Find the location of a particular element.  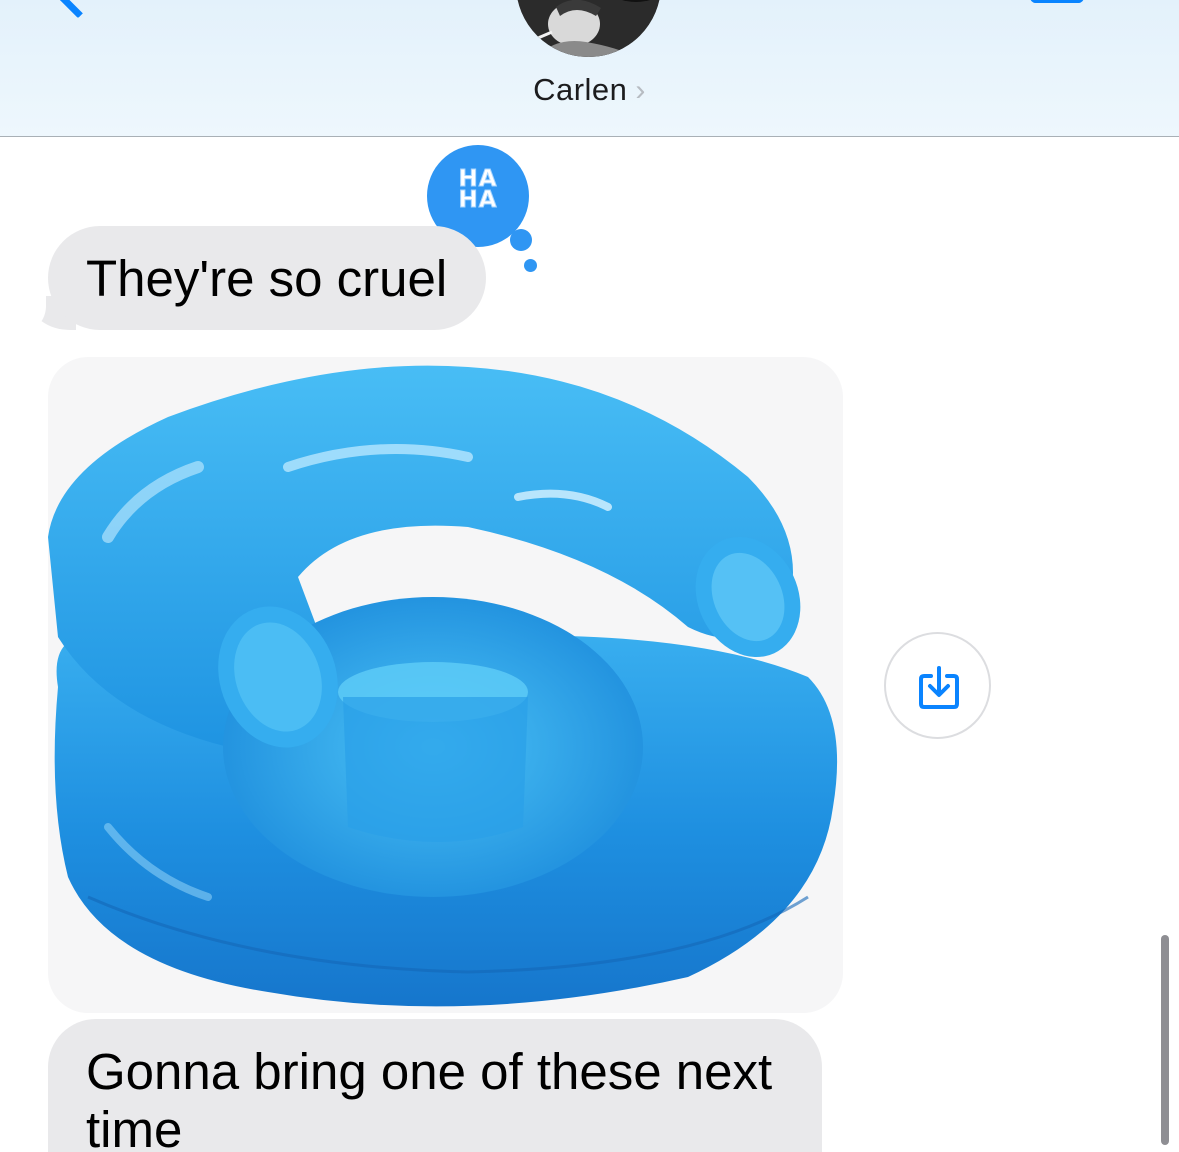

tapback-tail is located at coordinates (521, 240).